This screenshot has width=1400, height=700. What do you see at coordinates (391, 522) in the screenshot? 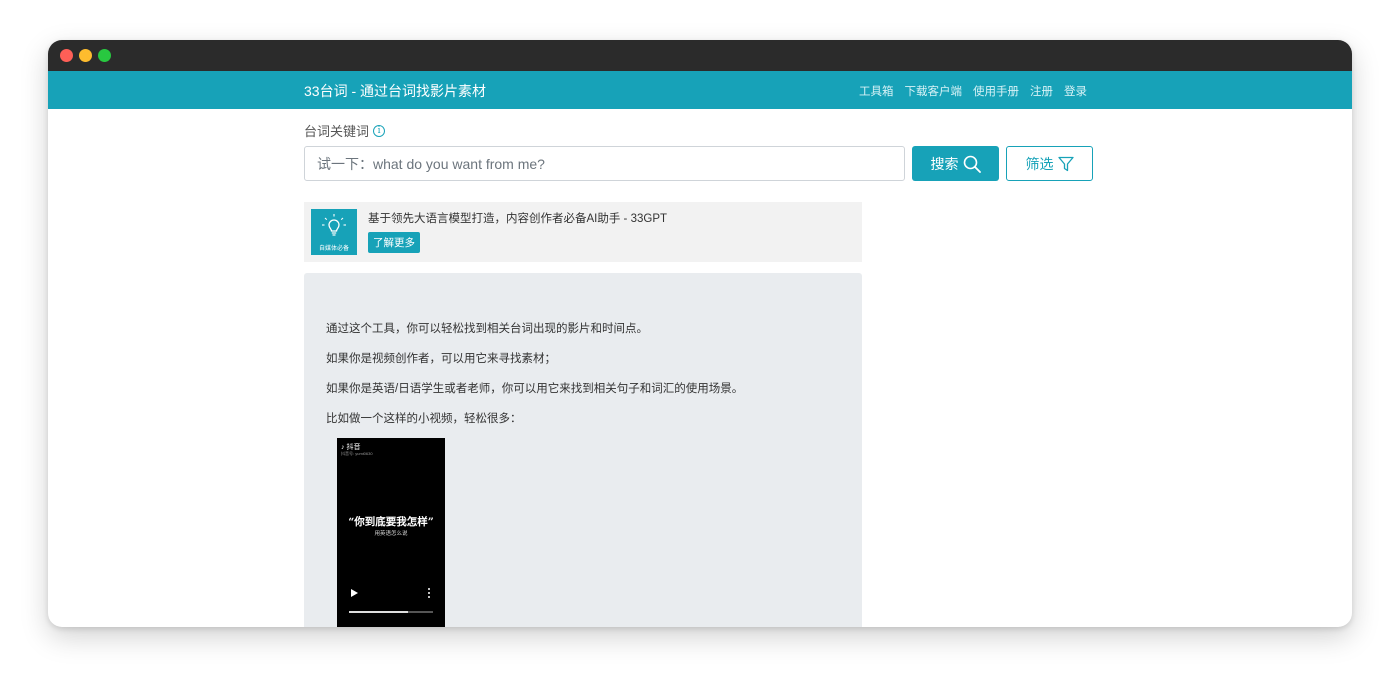
I see `video-title: “你到底要我怎样”` at bounding box center [391, 522].